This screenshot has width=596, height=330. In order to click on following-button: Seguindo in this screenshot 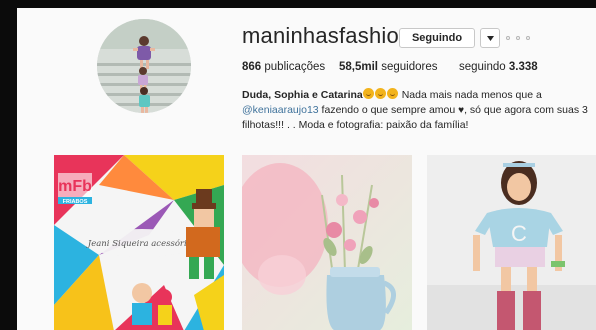, I will do `click(437, 38)`.